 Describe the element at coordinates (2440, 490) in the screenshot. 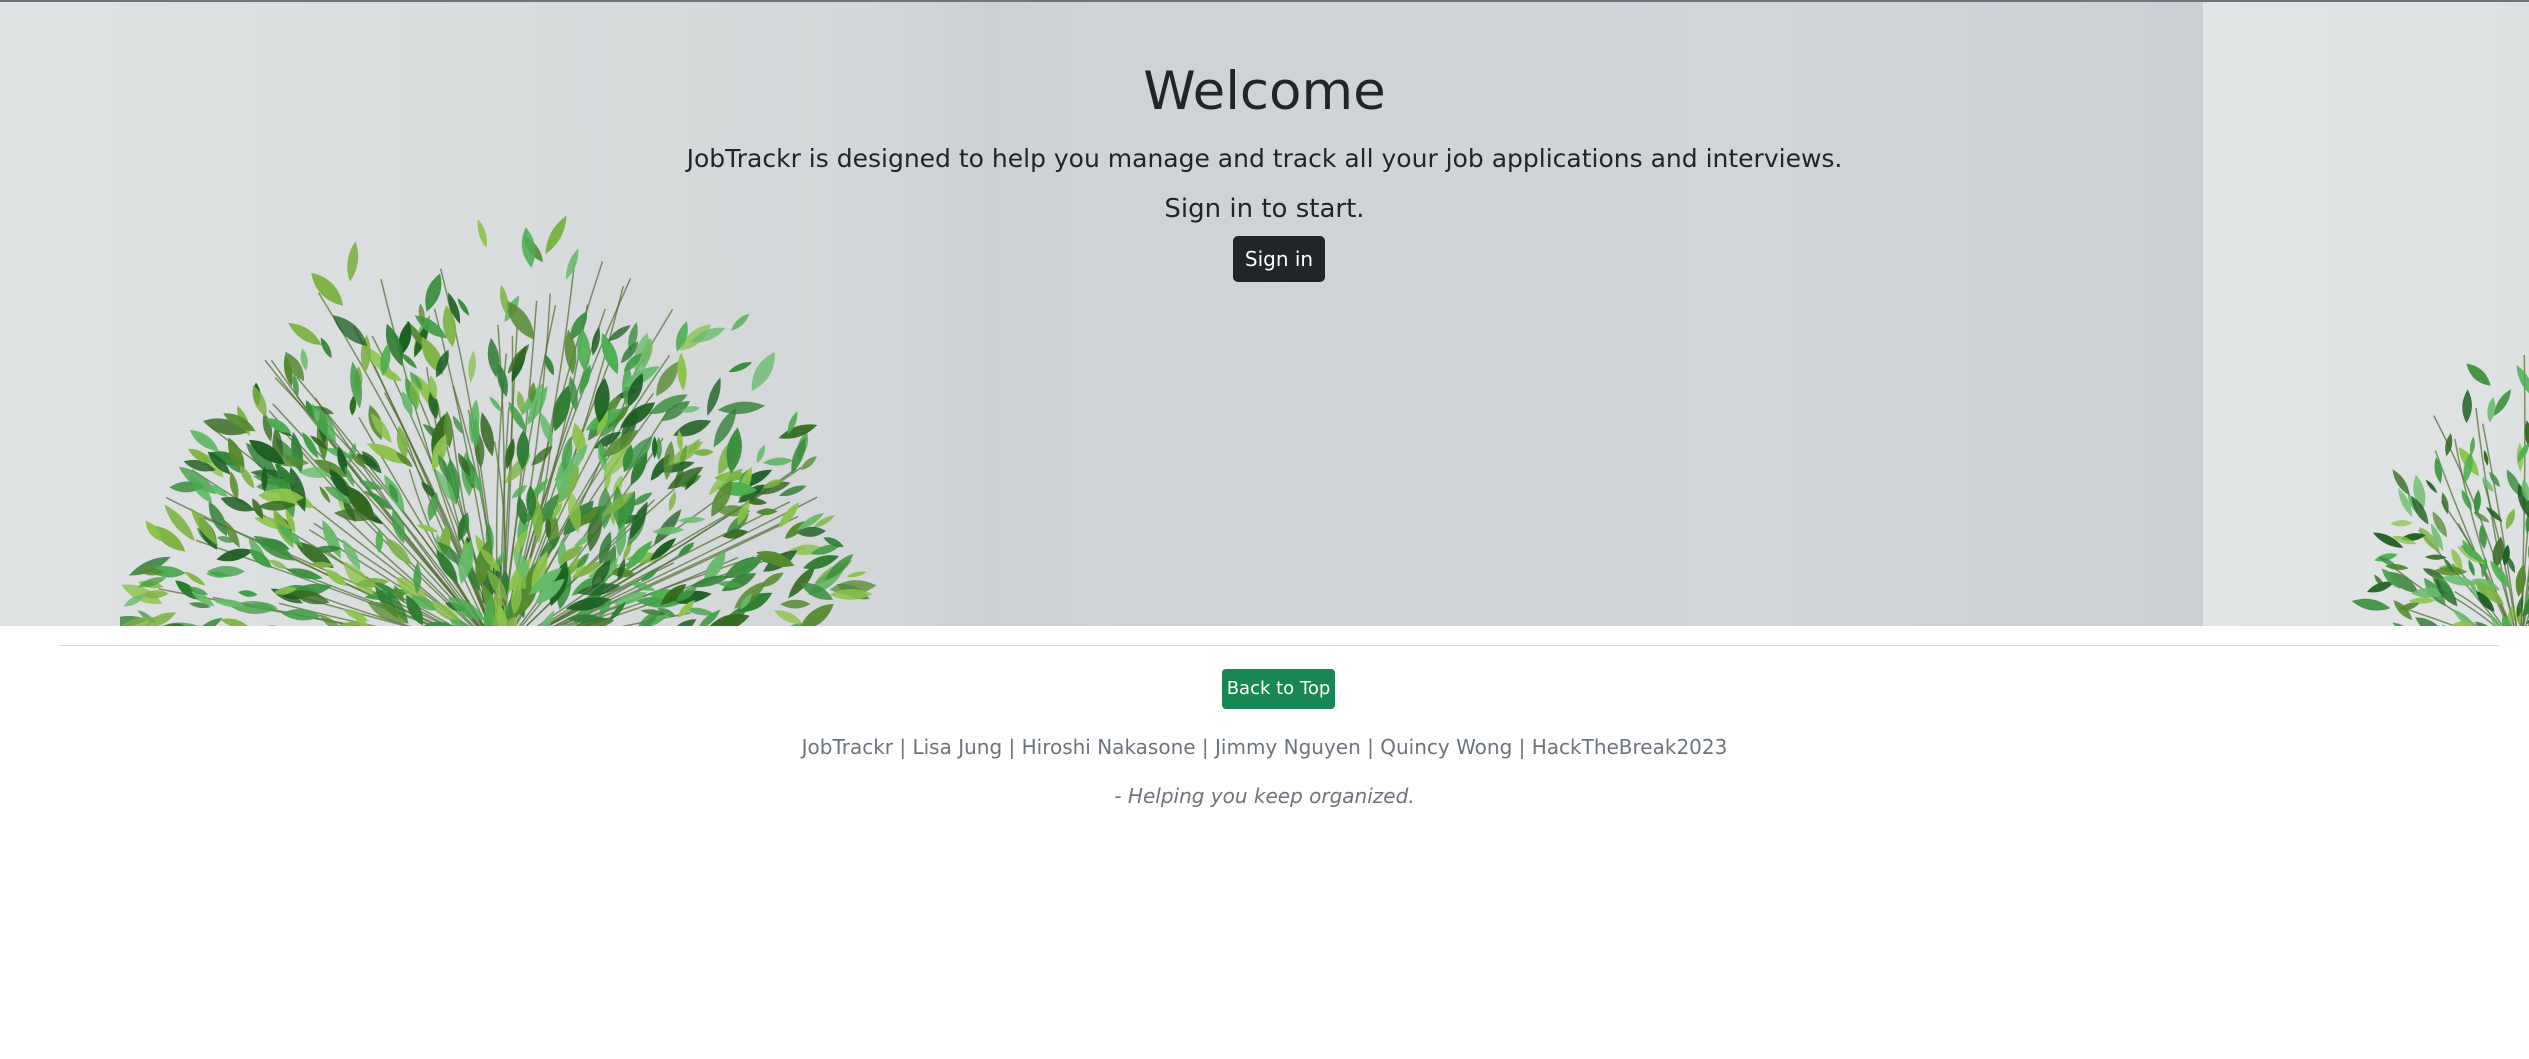

I see `plant-right-image` at that location.